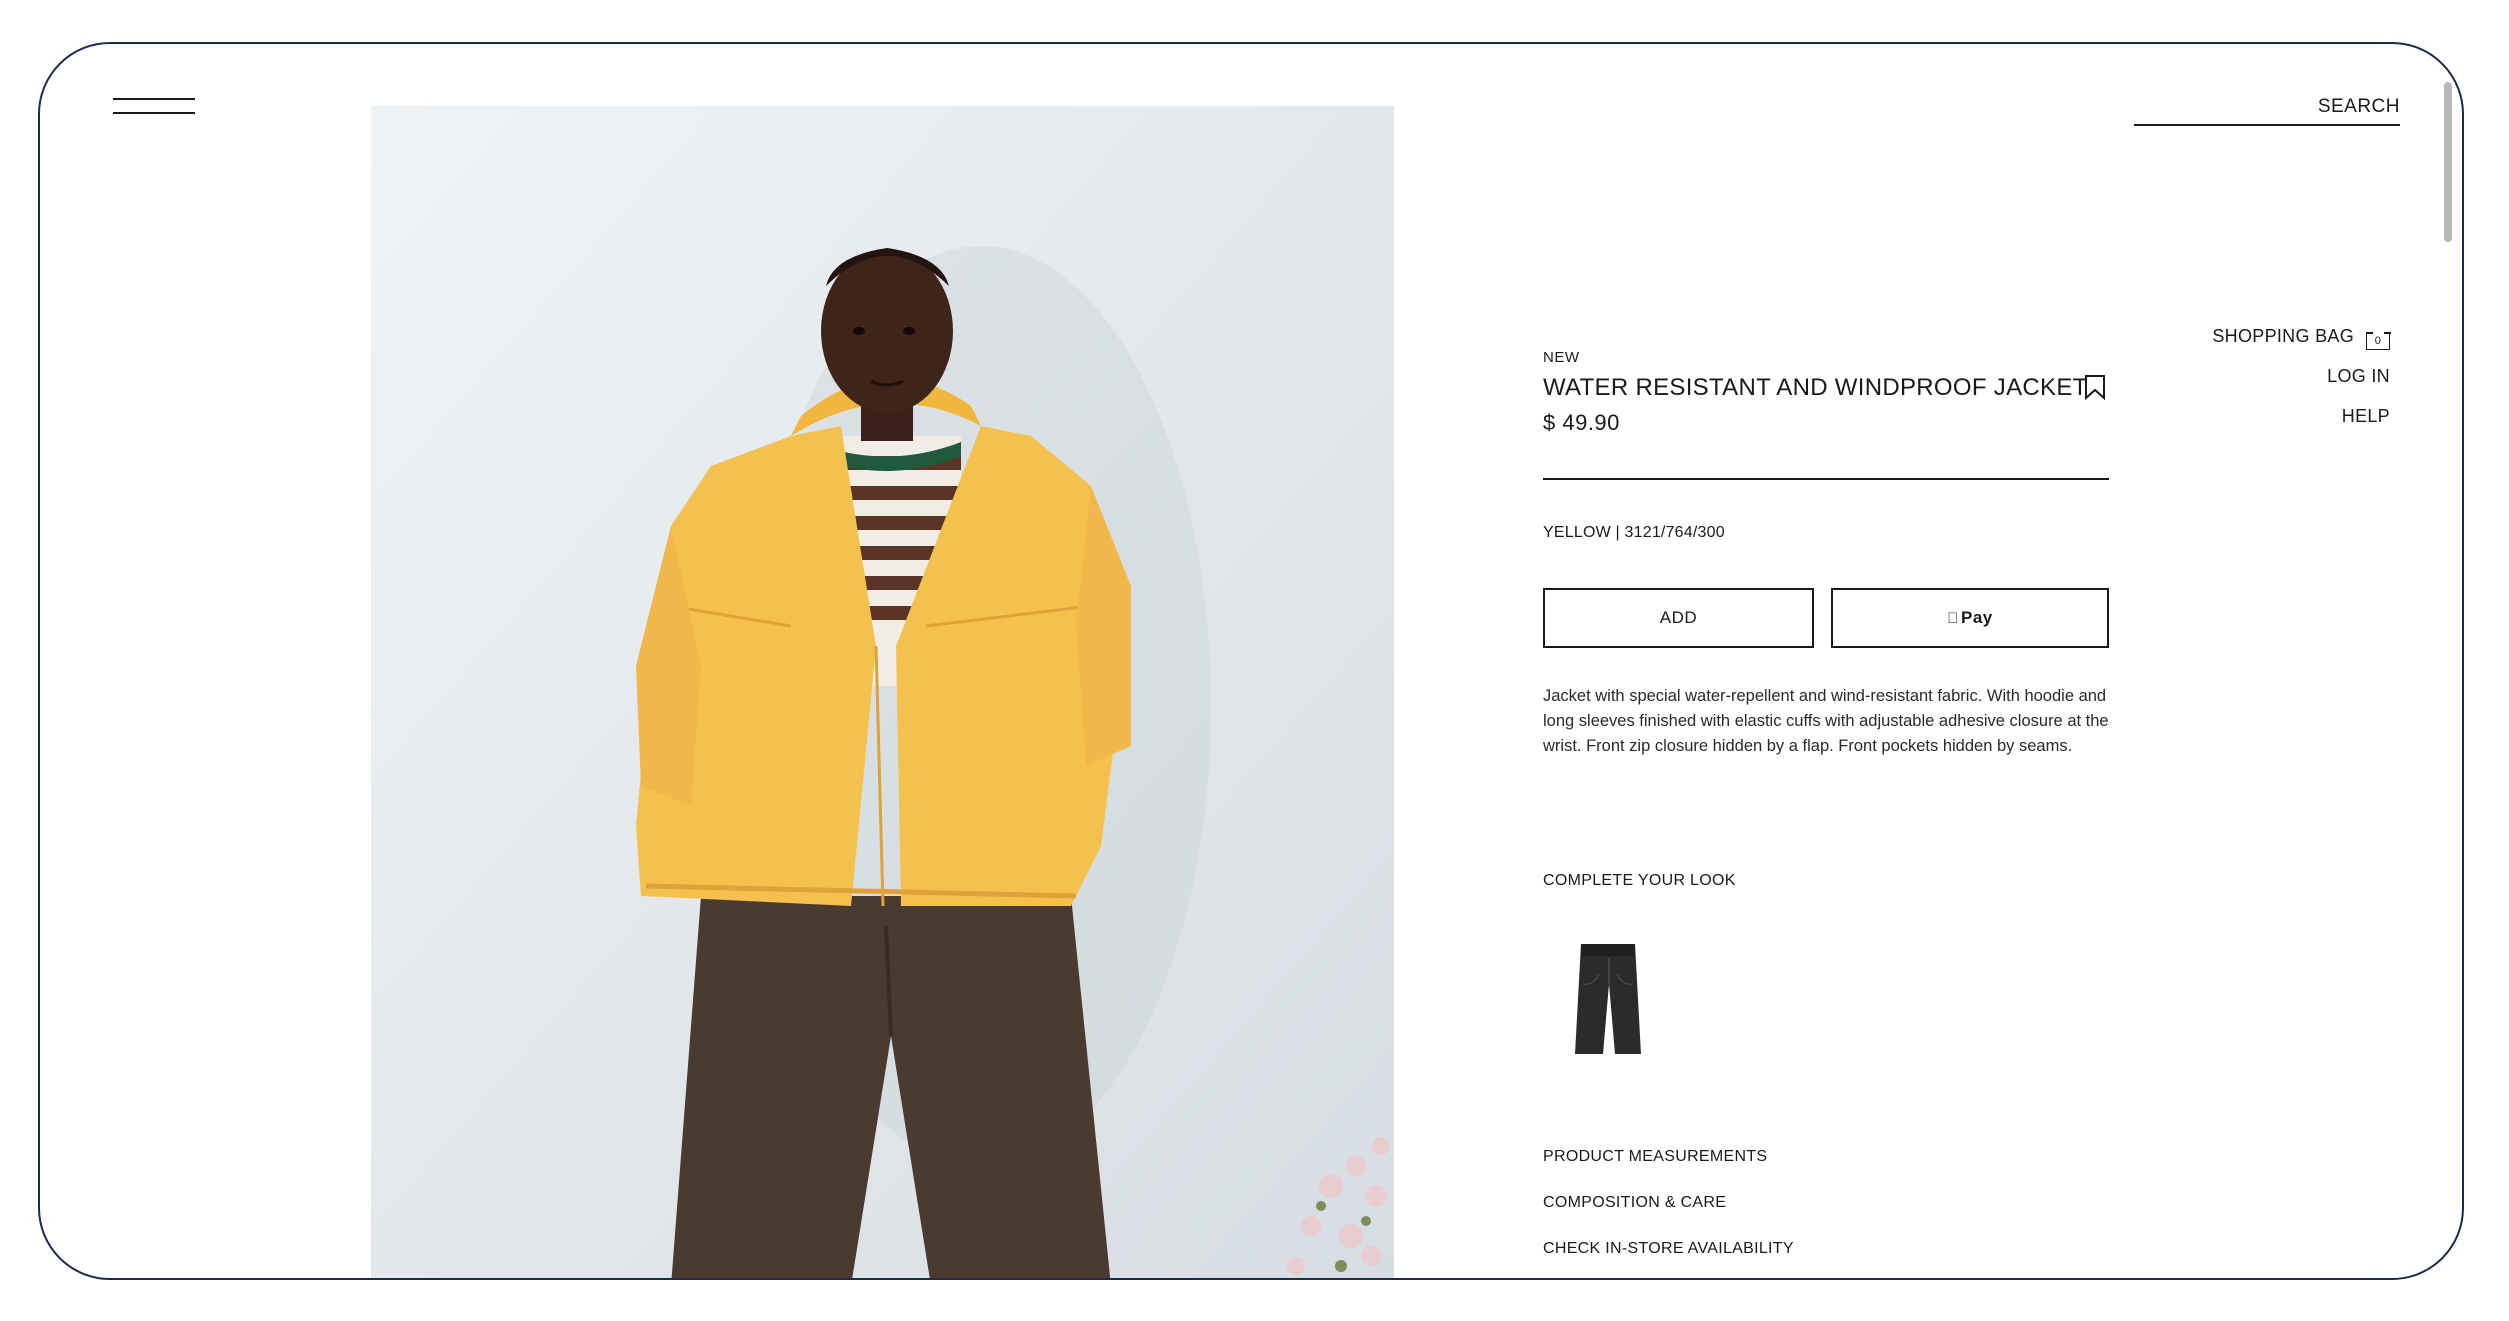 The width and height of the screenshot is (2509, 1321). What do you see at coordinates (1634, 532) in the screenshot?
I see `color-reference: YELLOW | 3121/764/300` at bounding box center [1634, 532].